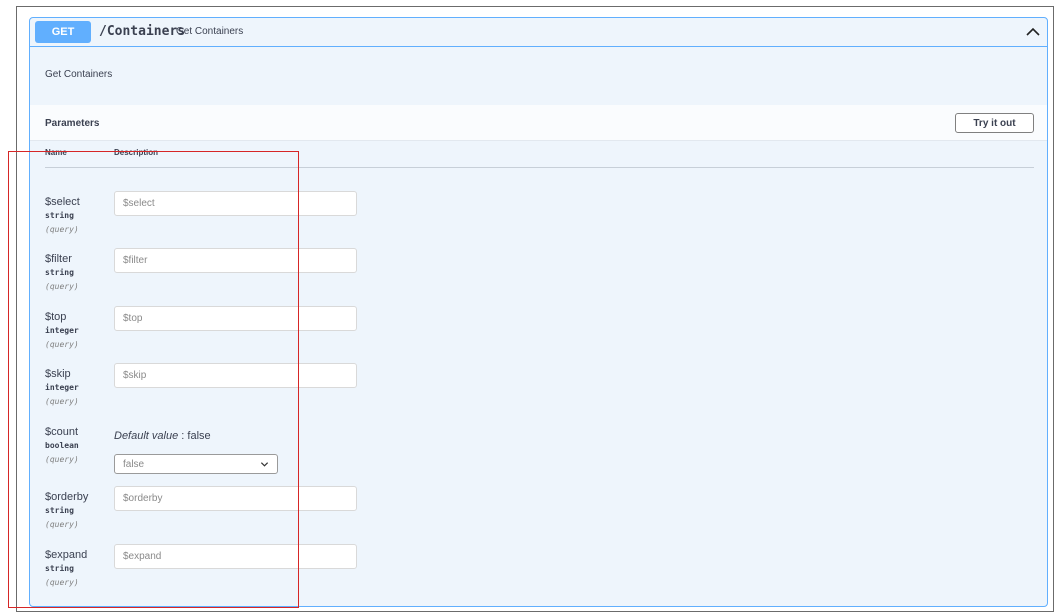 Image resolution: width=1058 pixels, height=616 pixels. What do you see at coordinates (62, 202) in the screenshot?
I see `param-name: $select` at bounding box center [62, 202].